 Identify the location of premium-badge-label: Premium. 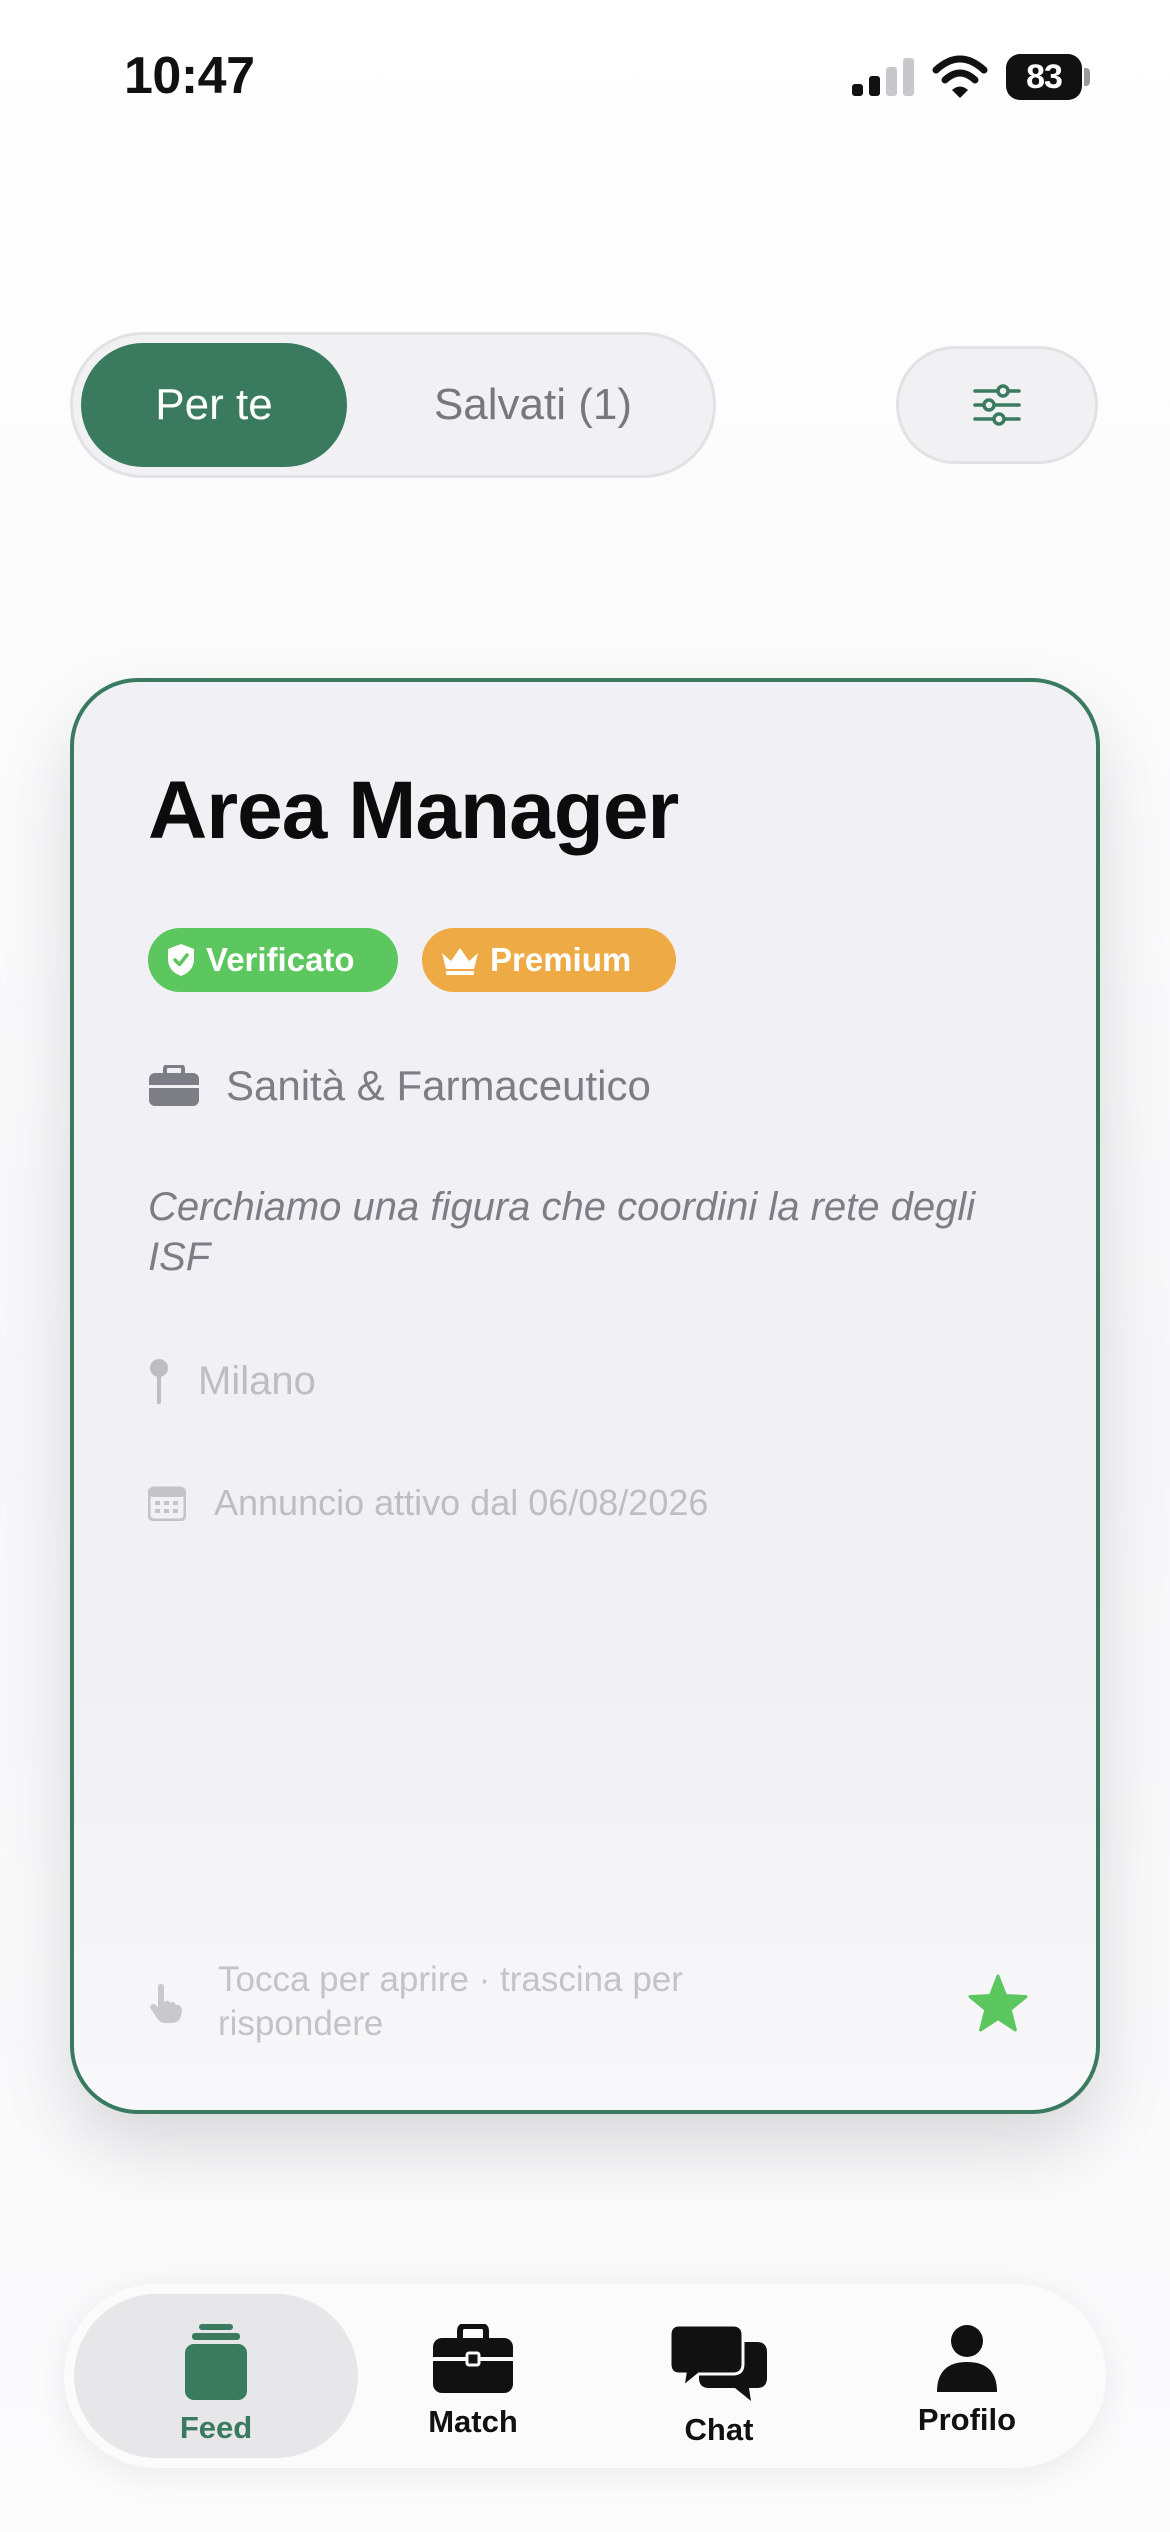
(561, 959).